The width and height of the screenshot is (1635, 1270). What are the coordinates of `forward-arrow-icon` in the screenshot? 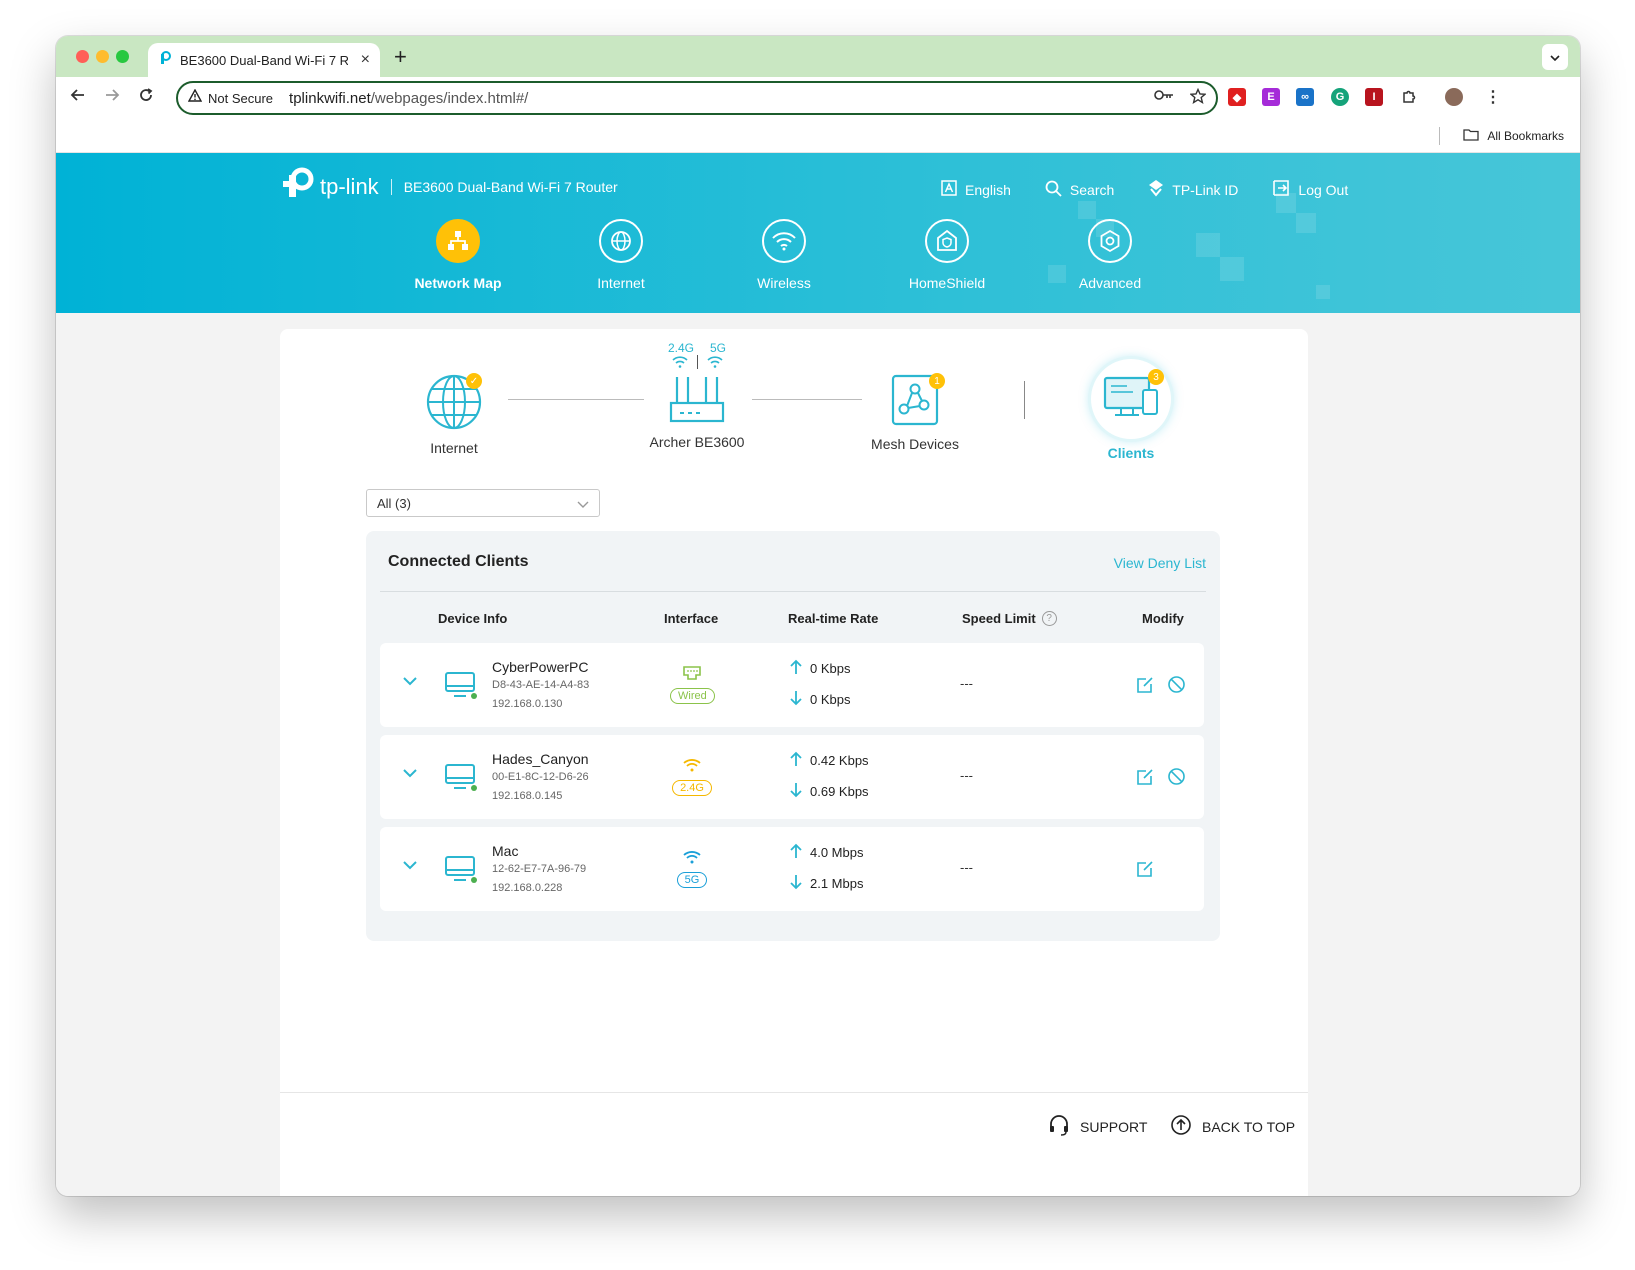 It's located at (112, 97).